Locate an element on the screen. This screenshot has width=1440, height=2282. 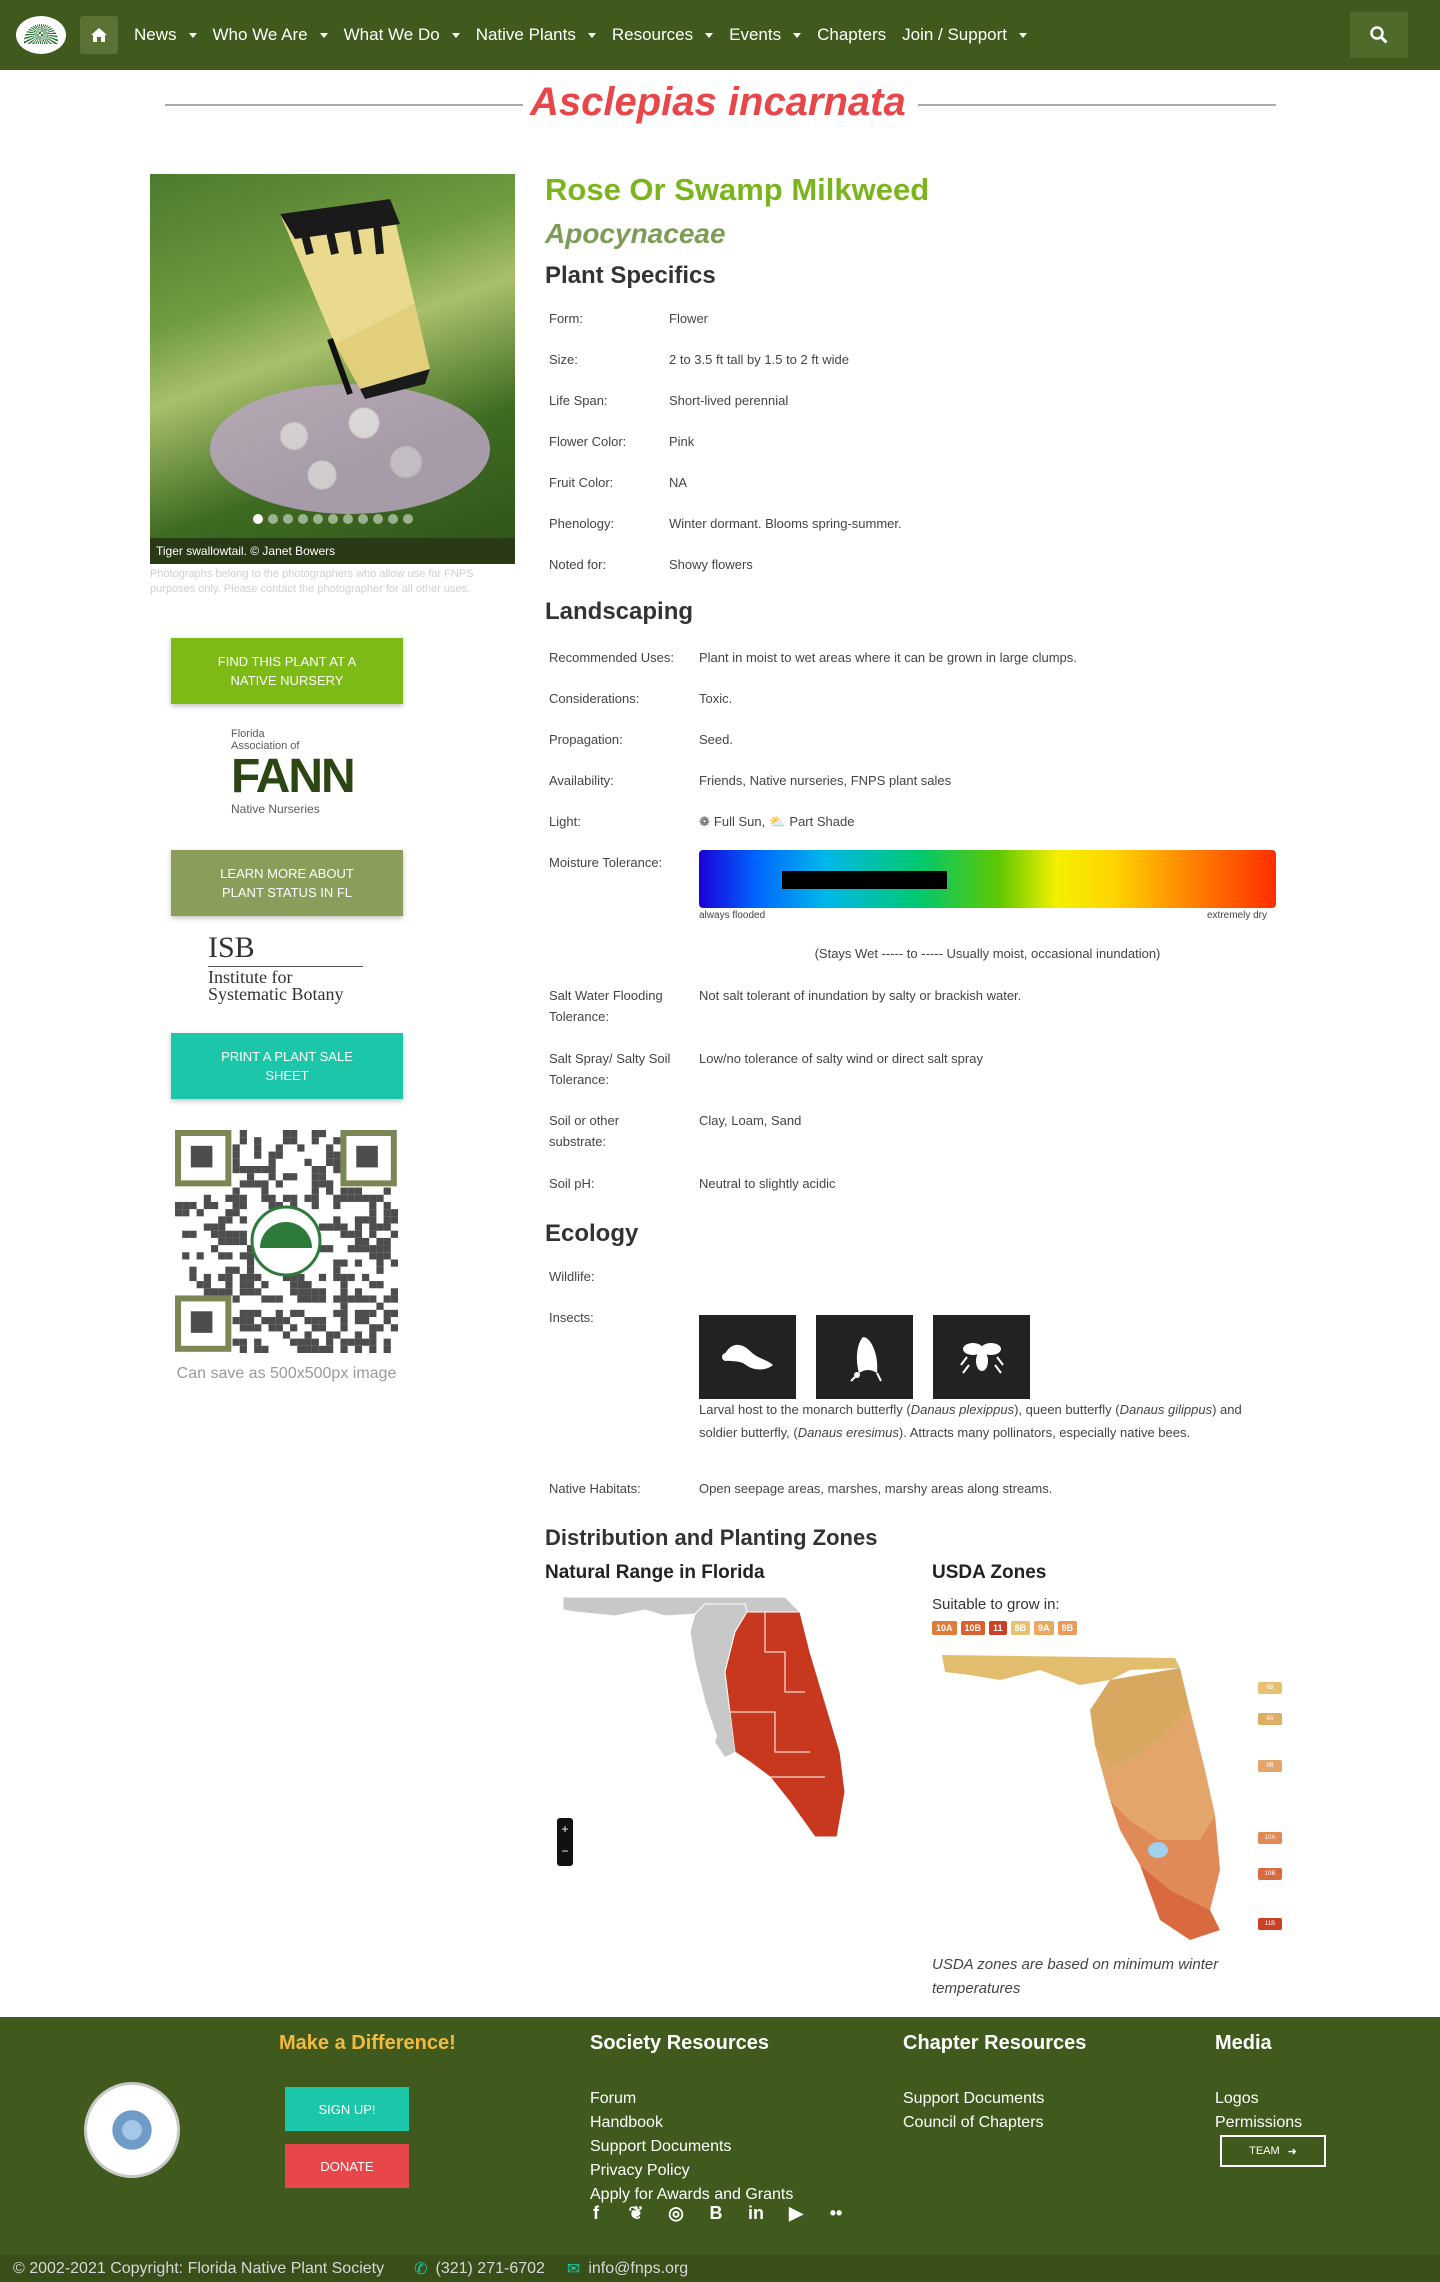
nav-item-resources: Resources is located at coordinates (662, 35).